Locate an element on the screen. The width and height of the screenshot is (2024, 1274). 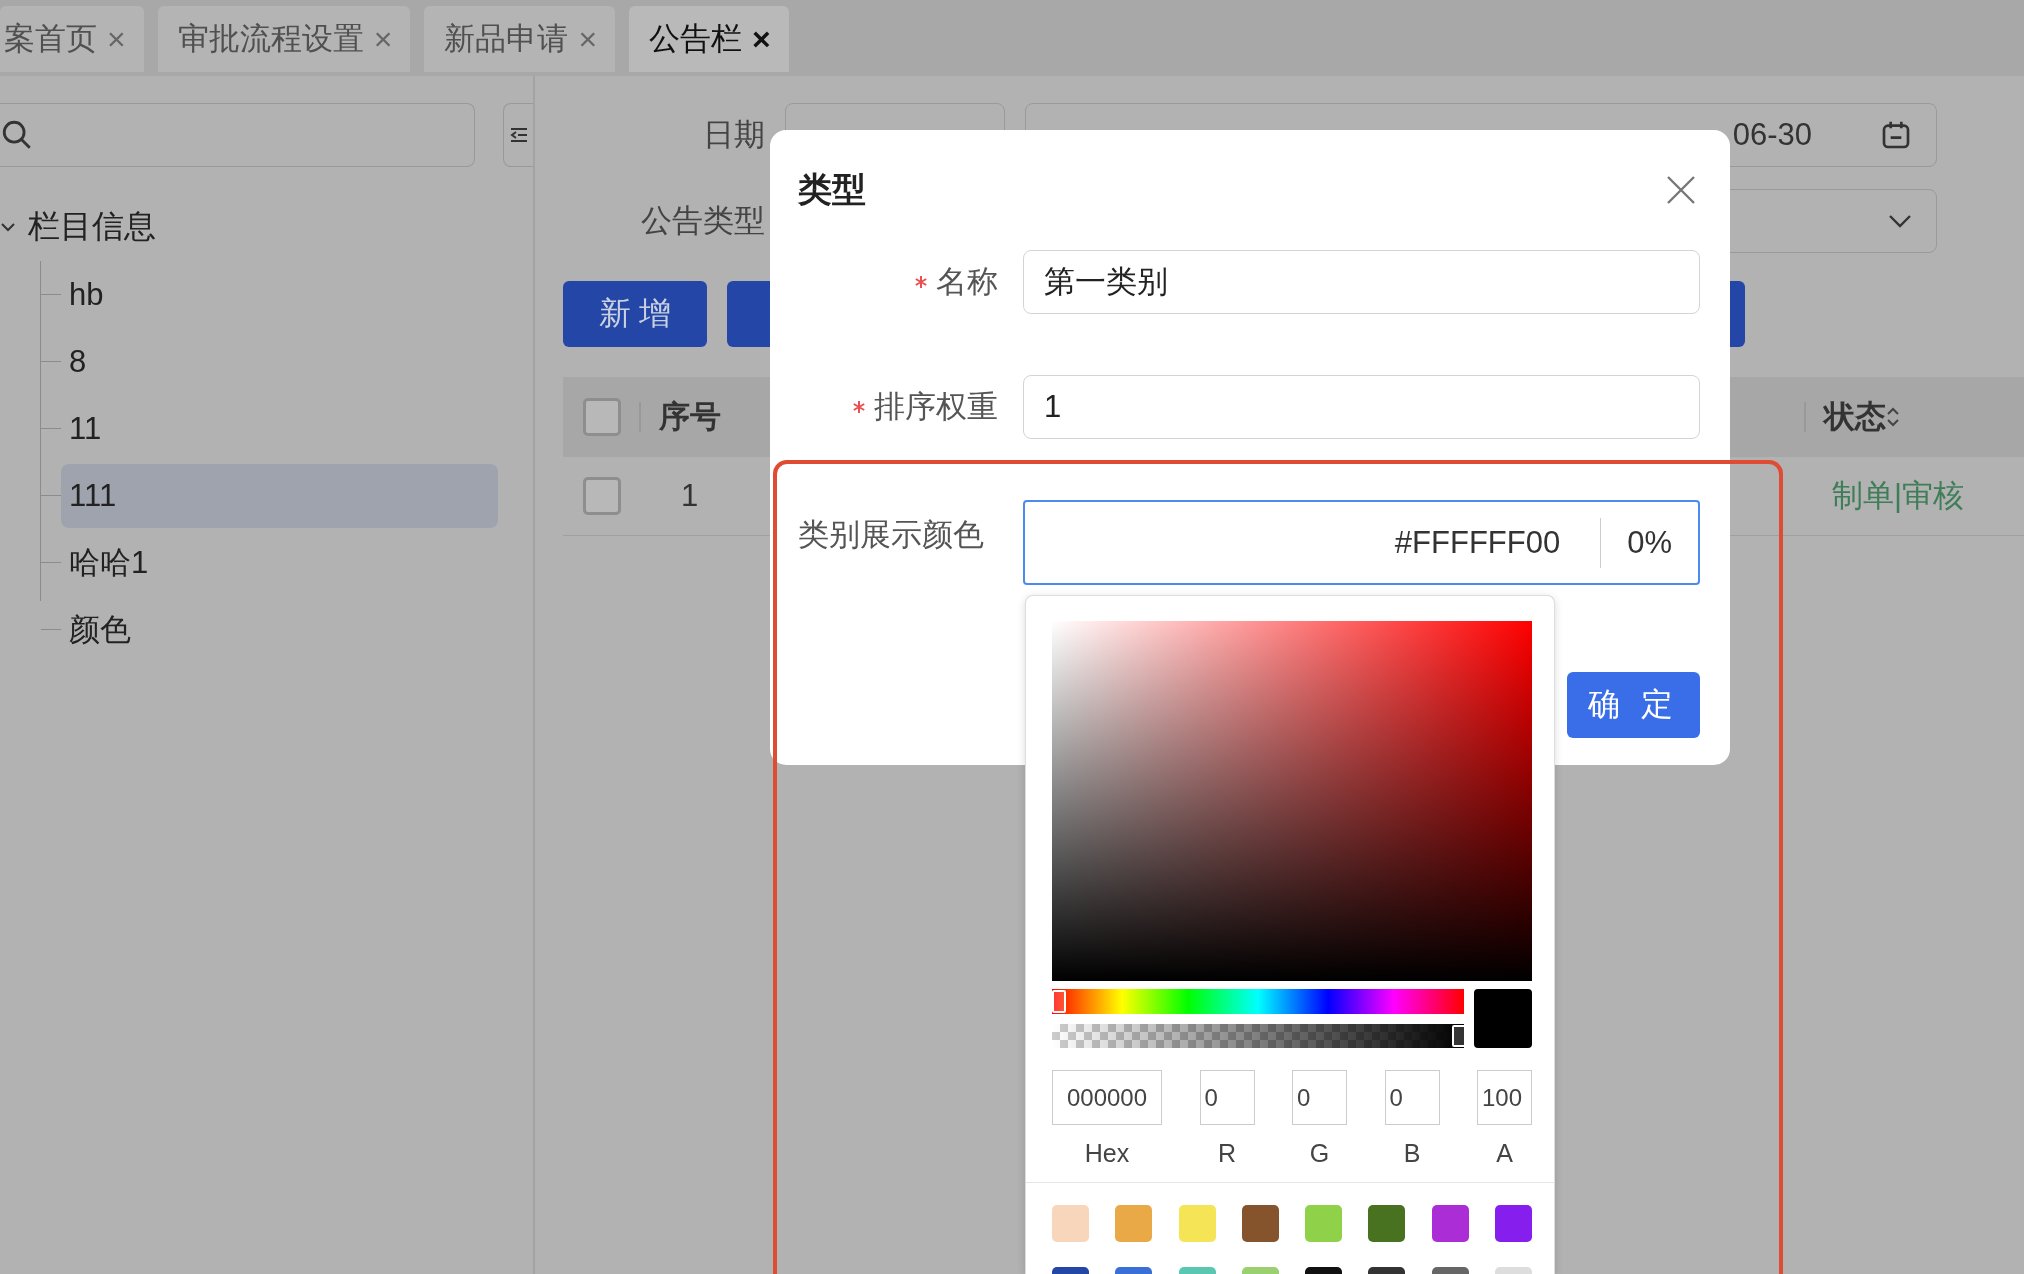
dialog-title: 类型 is located at coordinates (832, 189).